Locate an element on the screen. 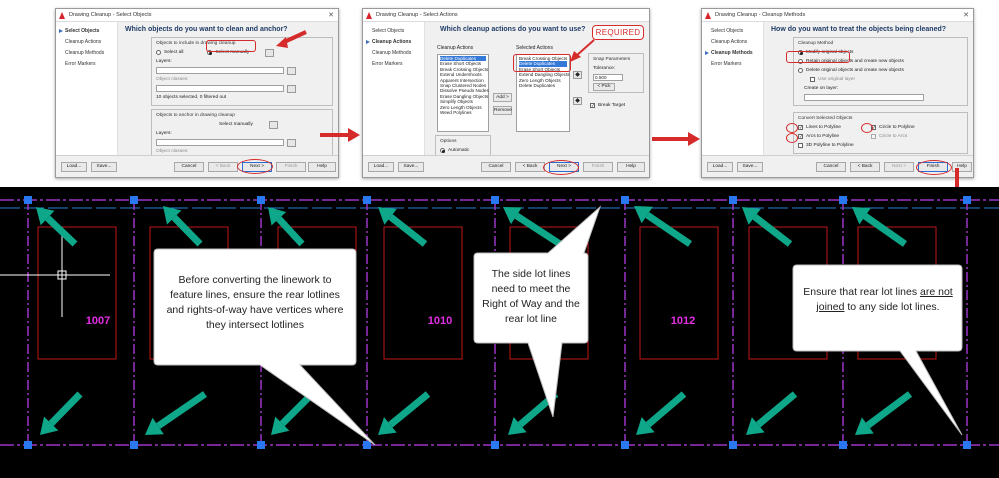 The height and width of the screenshot is (478, 999). highlight-finish is located at coordinates (934, 167).